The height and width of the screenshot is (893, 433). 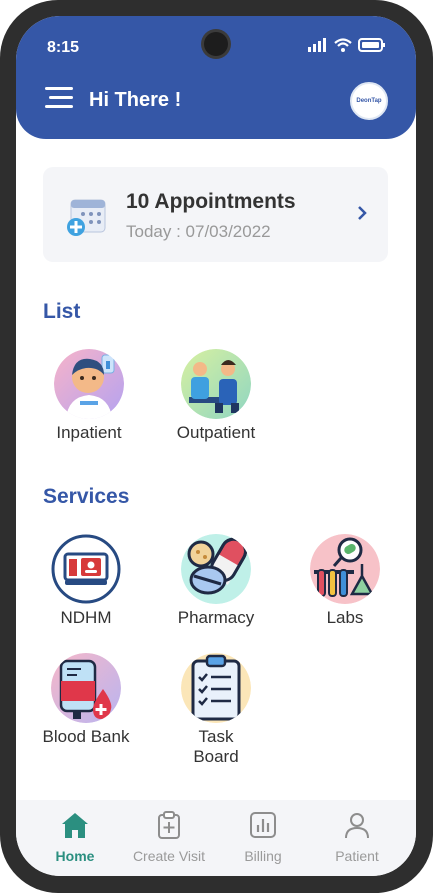 What do you see at coordinates (86, 617) in the screenshot?
I see `tile-ndhm-label: NDHM` at bounding box center [86, 617].